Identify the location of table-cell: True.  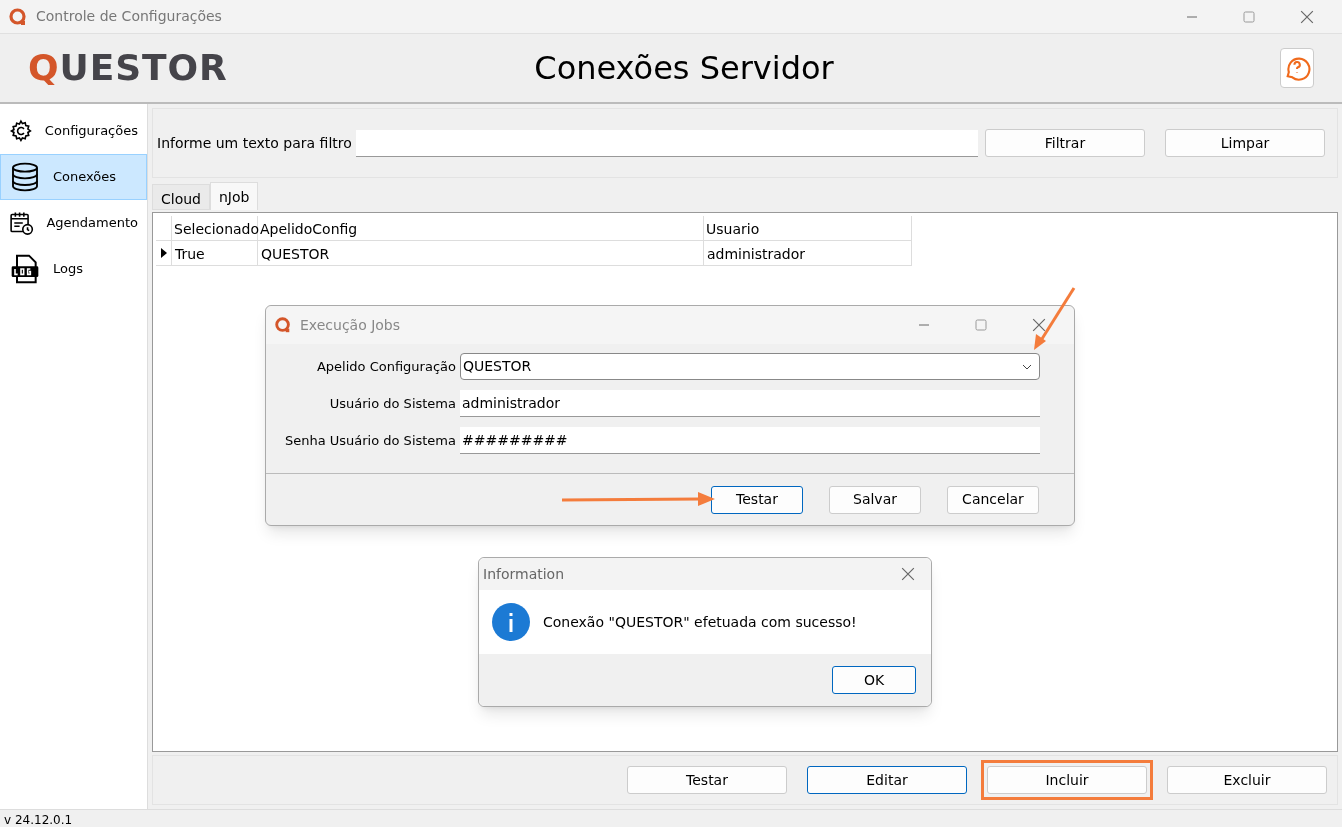
(215, 253).